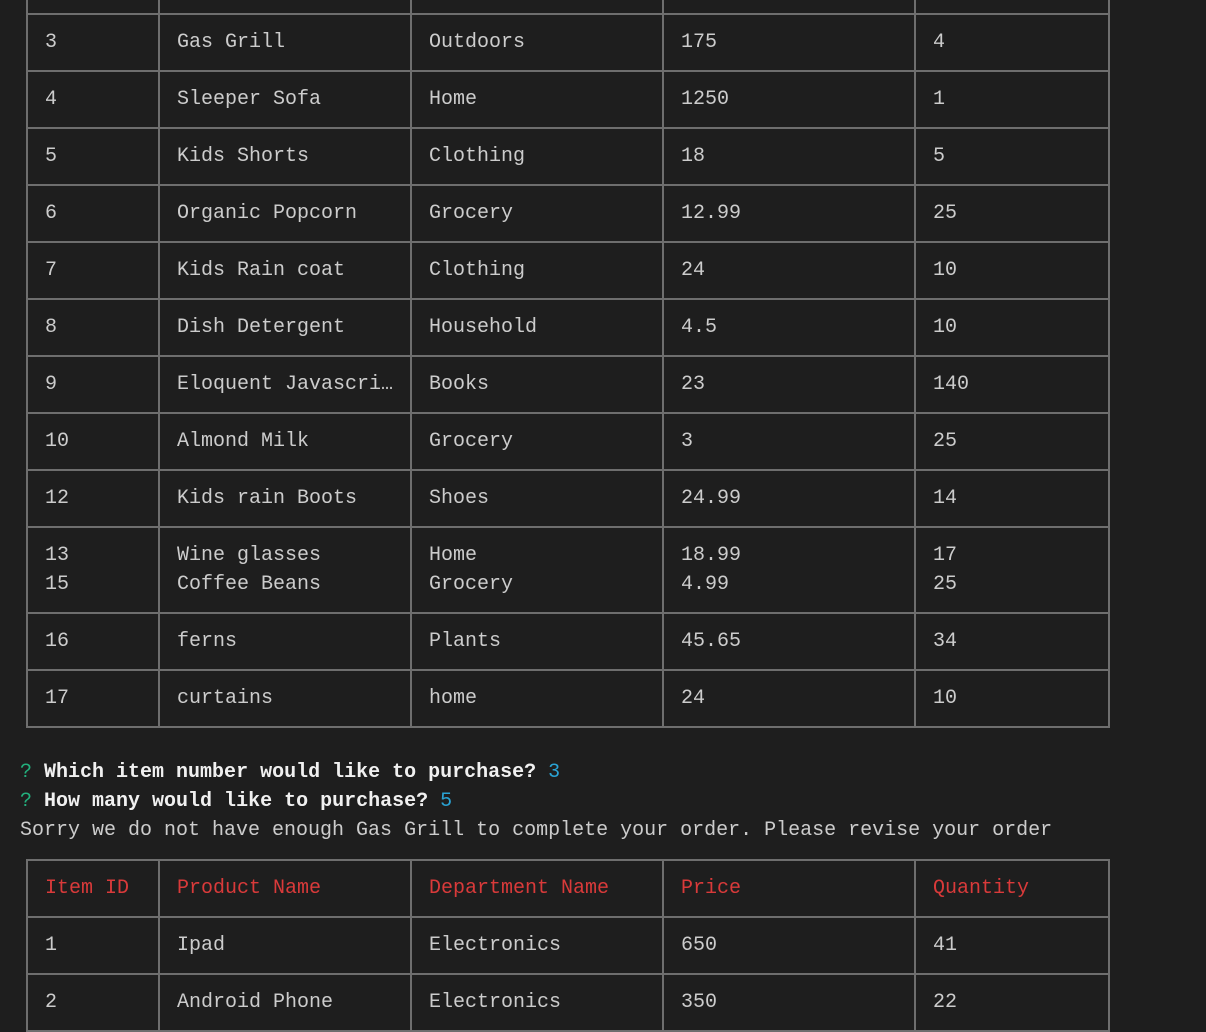  What do you see at coordinates (267, 498) in the screenshot?
I see `cell-text: Kids rain Boots` at bounding box center [267, 498].